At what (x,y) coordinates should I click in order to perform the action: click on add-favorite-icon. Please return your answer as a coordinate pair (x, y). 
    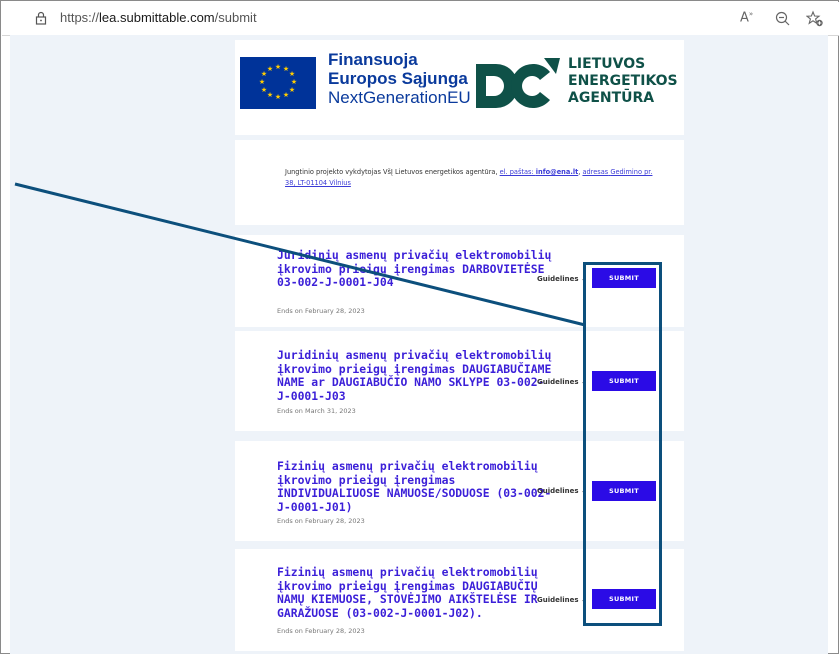
    Looking at the image, I should click on (815, 19).